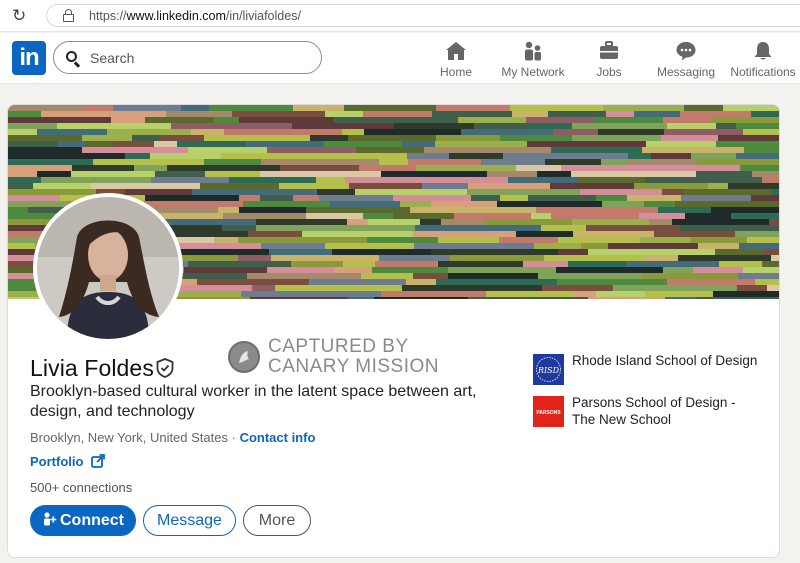 The width and height of the screenshot is (800, 563). What do you see at coordinates (686, 72) in the screenshot?
I see `nav-label-messaging: Messaging` at bounding box center [686, 72].